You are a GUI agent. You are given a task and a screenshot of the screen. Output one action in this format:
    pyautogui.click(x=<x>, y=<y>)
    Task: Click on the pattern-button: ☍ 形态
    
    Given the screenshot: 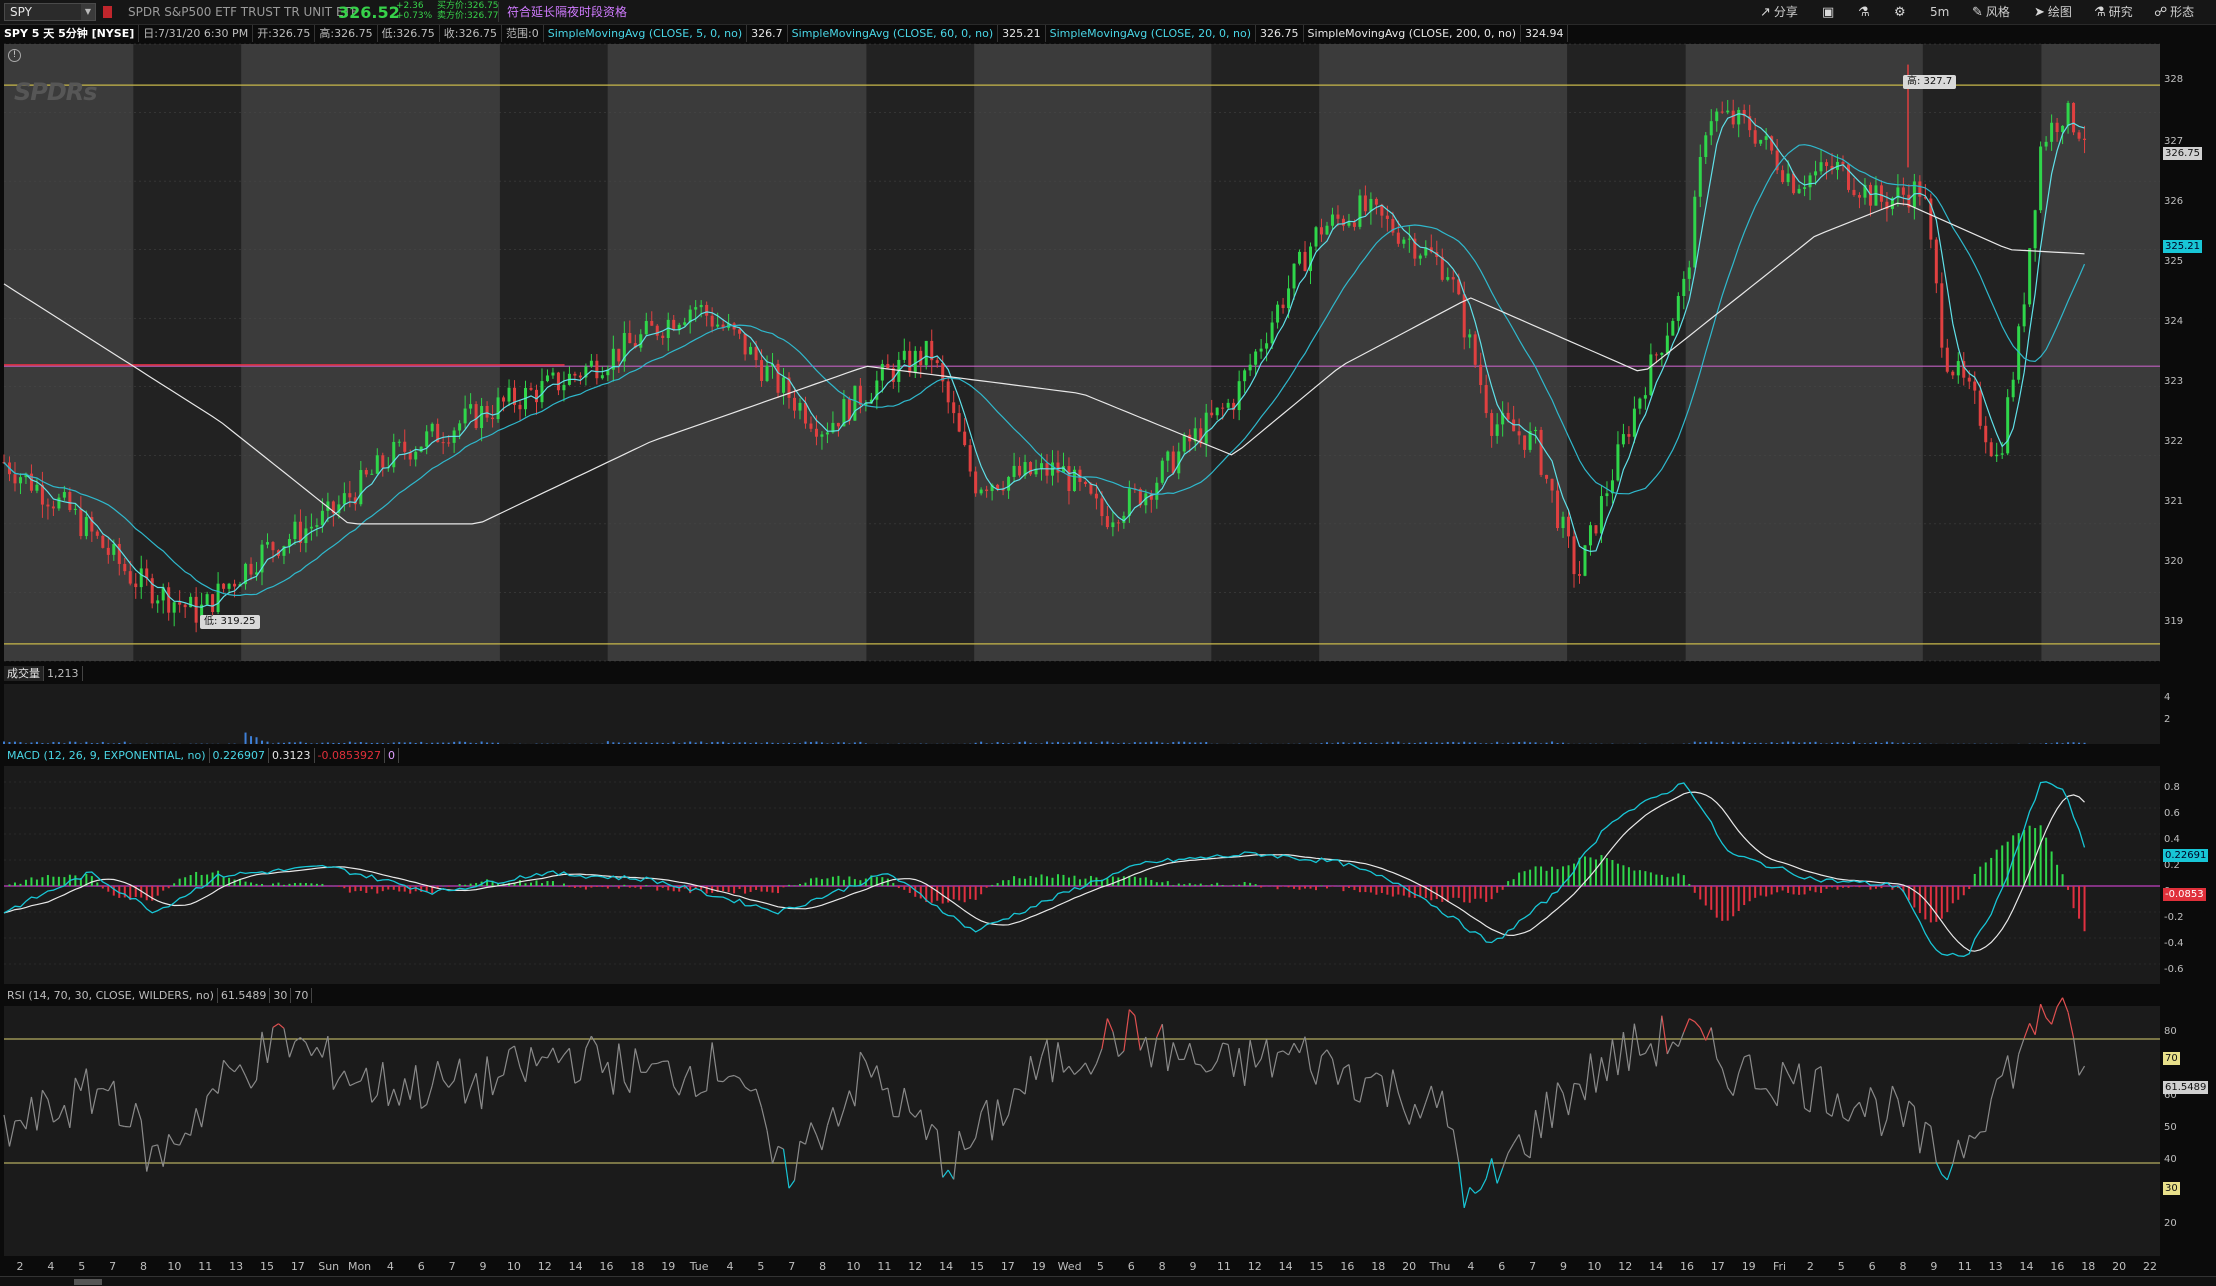 What is the action you would take?
    pyautogui.click(x=2174, y=12)
    